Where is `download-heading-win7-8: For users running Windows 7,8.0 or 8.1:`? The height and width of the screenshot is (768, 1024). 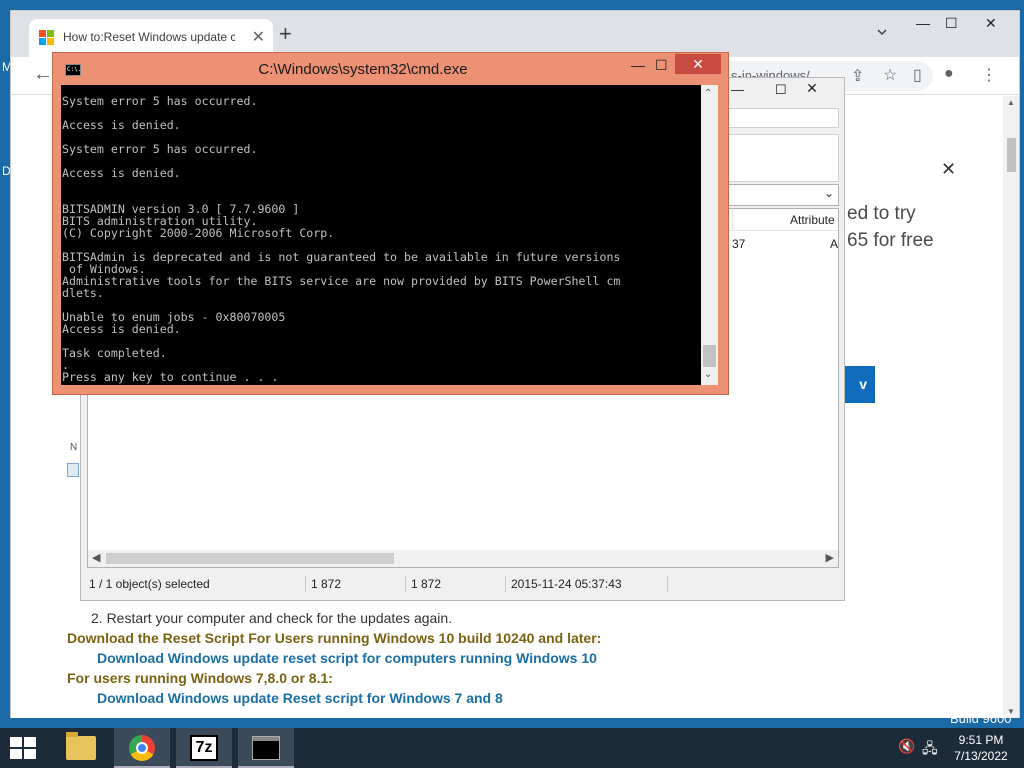
download-heading-win7-8: For users running Windows 7,8.0 or 8.1: is located at coordinates (200, 678).